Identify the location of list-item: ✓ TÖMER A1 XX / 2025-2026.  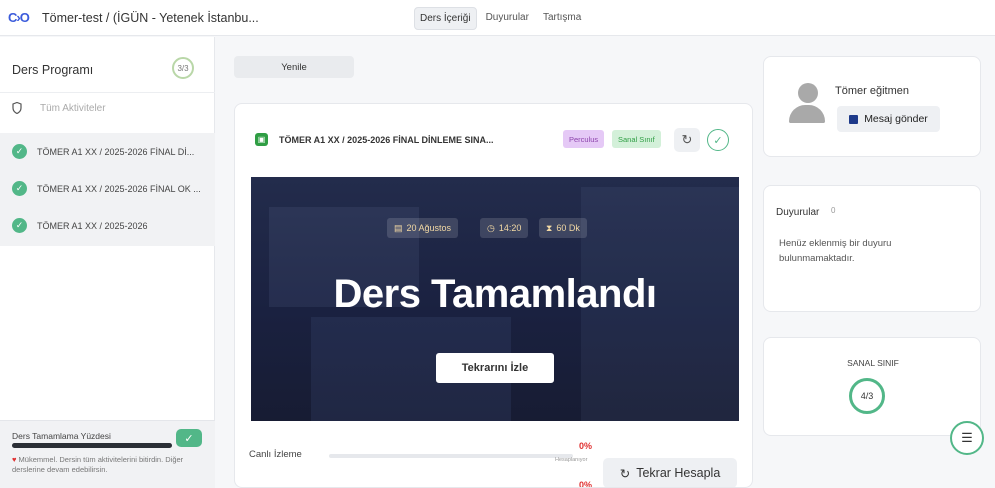
(107, 225).